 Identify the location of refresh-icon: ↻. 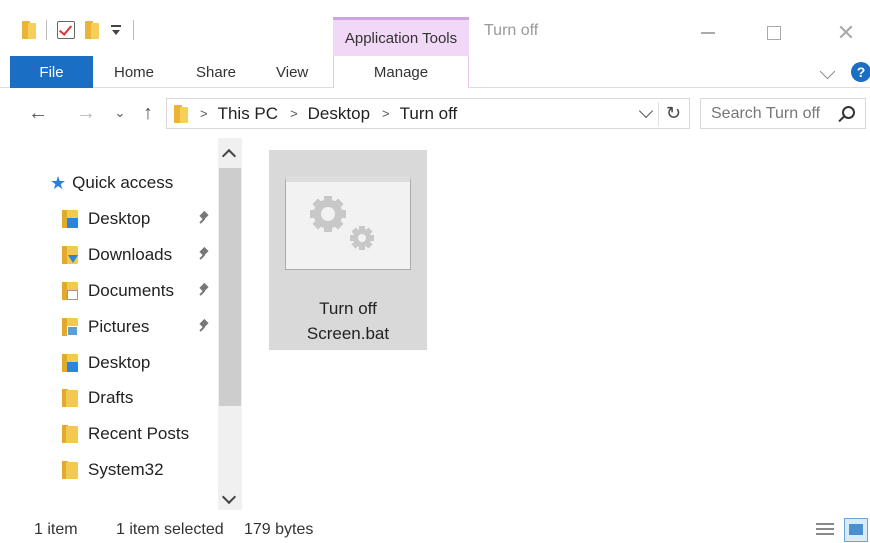
(673, 113).